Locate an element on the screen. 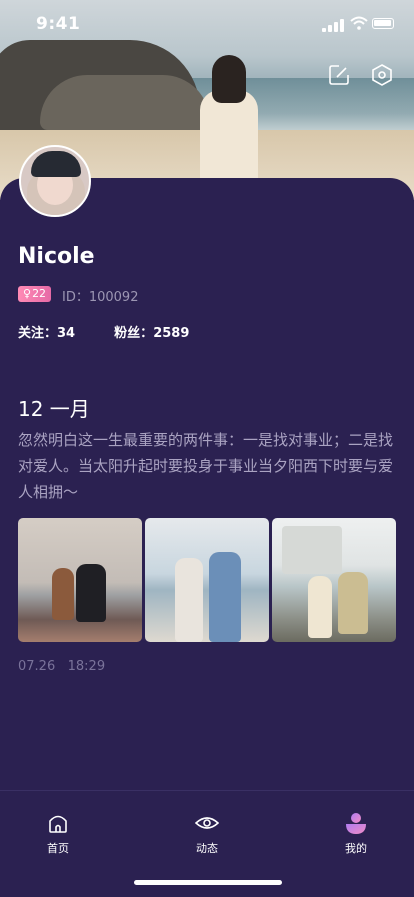 Image resolution: width=414 pixels, height=897 pixels. post-time: 07.26 18:29 is located at coordinates (62, 666).